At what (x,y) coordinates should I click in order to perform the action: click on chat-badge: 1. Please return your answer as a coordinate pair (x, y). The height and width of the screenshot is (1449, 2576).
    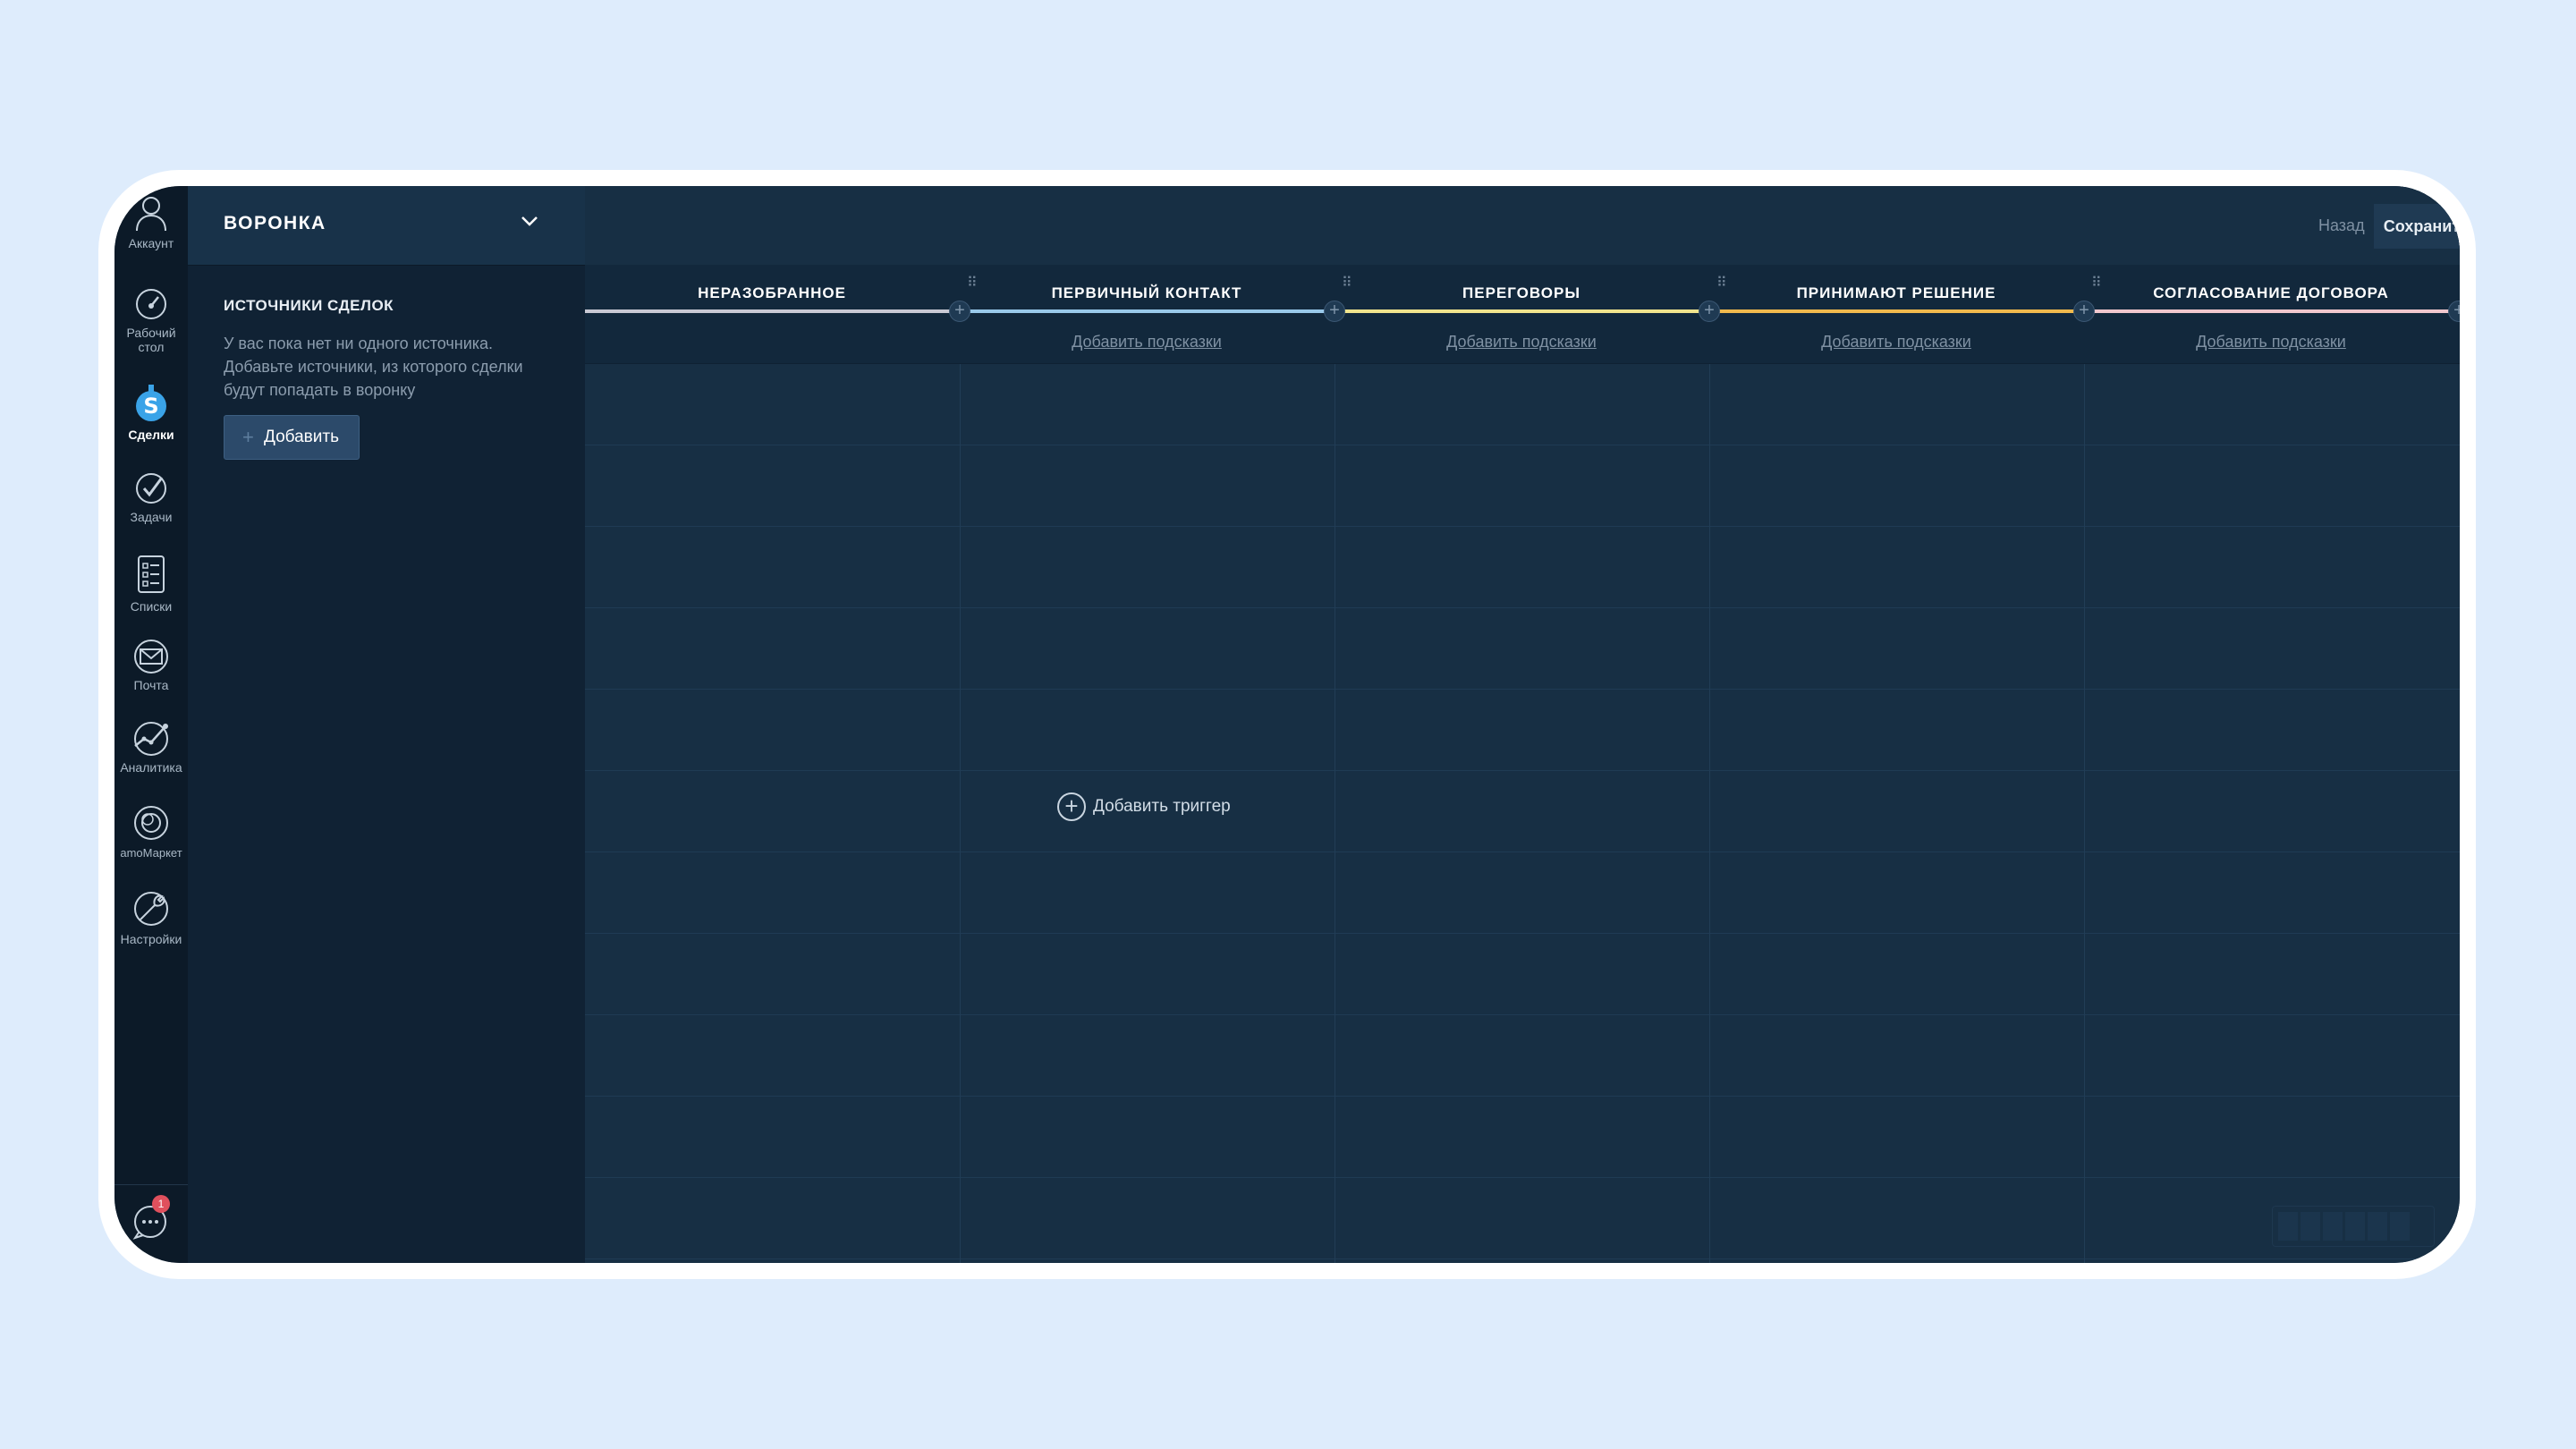
    Looking at the image, I should click on (161, 1204).